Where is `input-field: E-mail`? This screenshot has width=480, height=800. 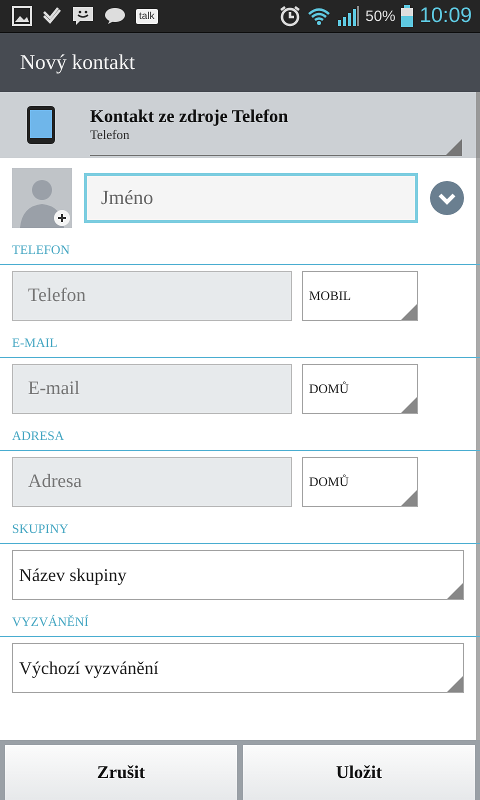 input-field: E-mail is located at coordinates (152, 389).